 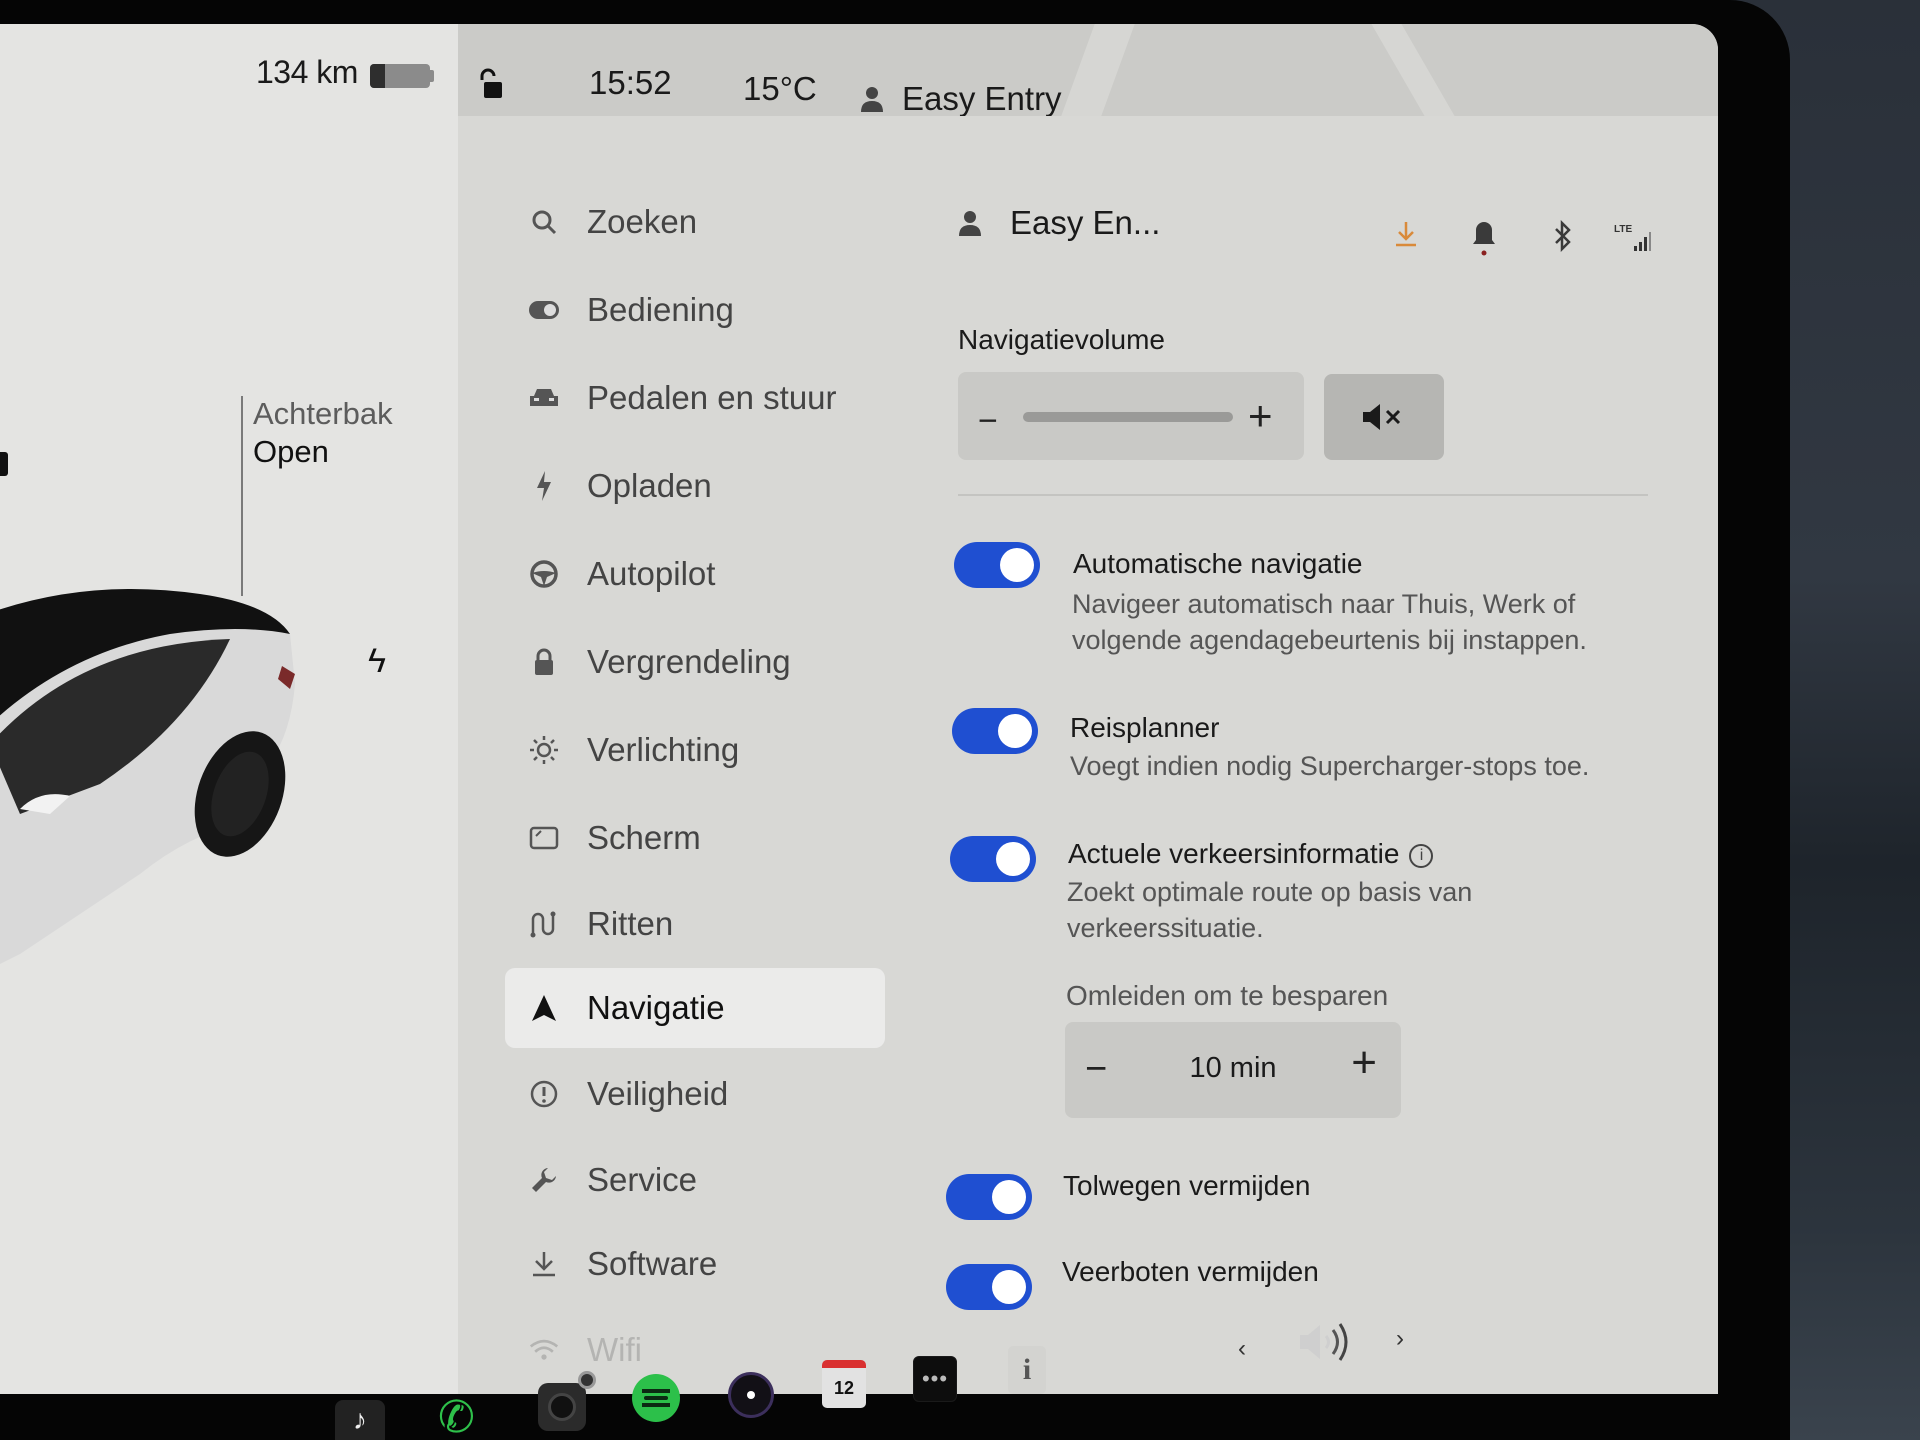 I want to click on sidebar-item-label: Bediening, so click(x=660, y=309).